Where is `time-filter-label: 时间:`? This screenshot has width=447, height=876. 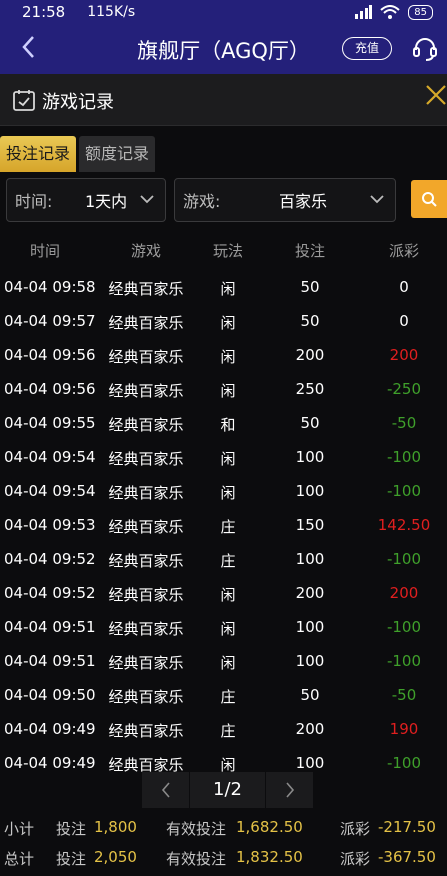 time-filter-label: 时间: is located at coordinates (34, 201).